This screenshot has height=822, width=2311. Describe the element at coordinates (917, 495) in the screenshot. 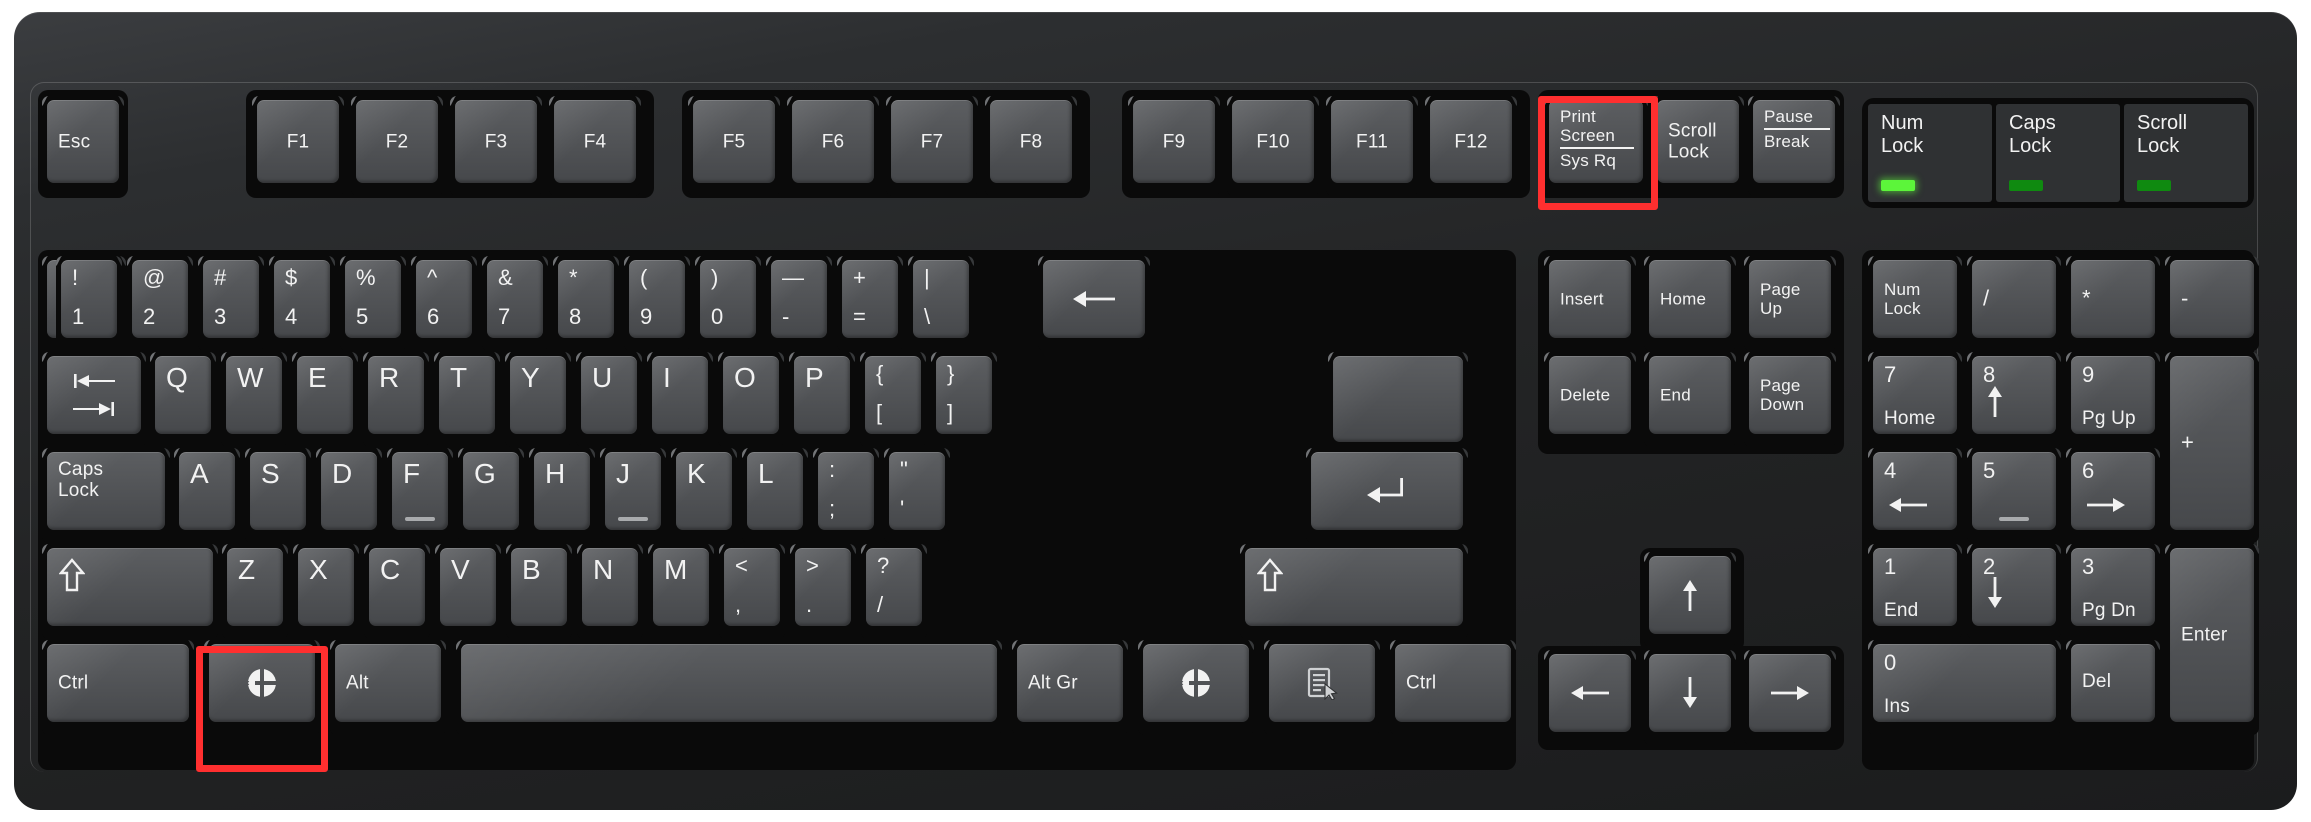

I see `key-quote: " '` at that location.